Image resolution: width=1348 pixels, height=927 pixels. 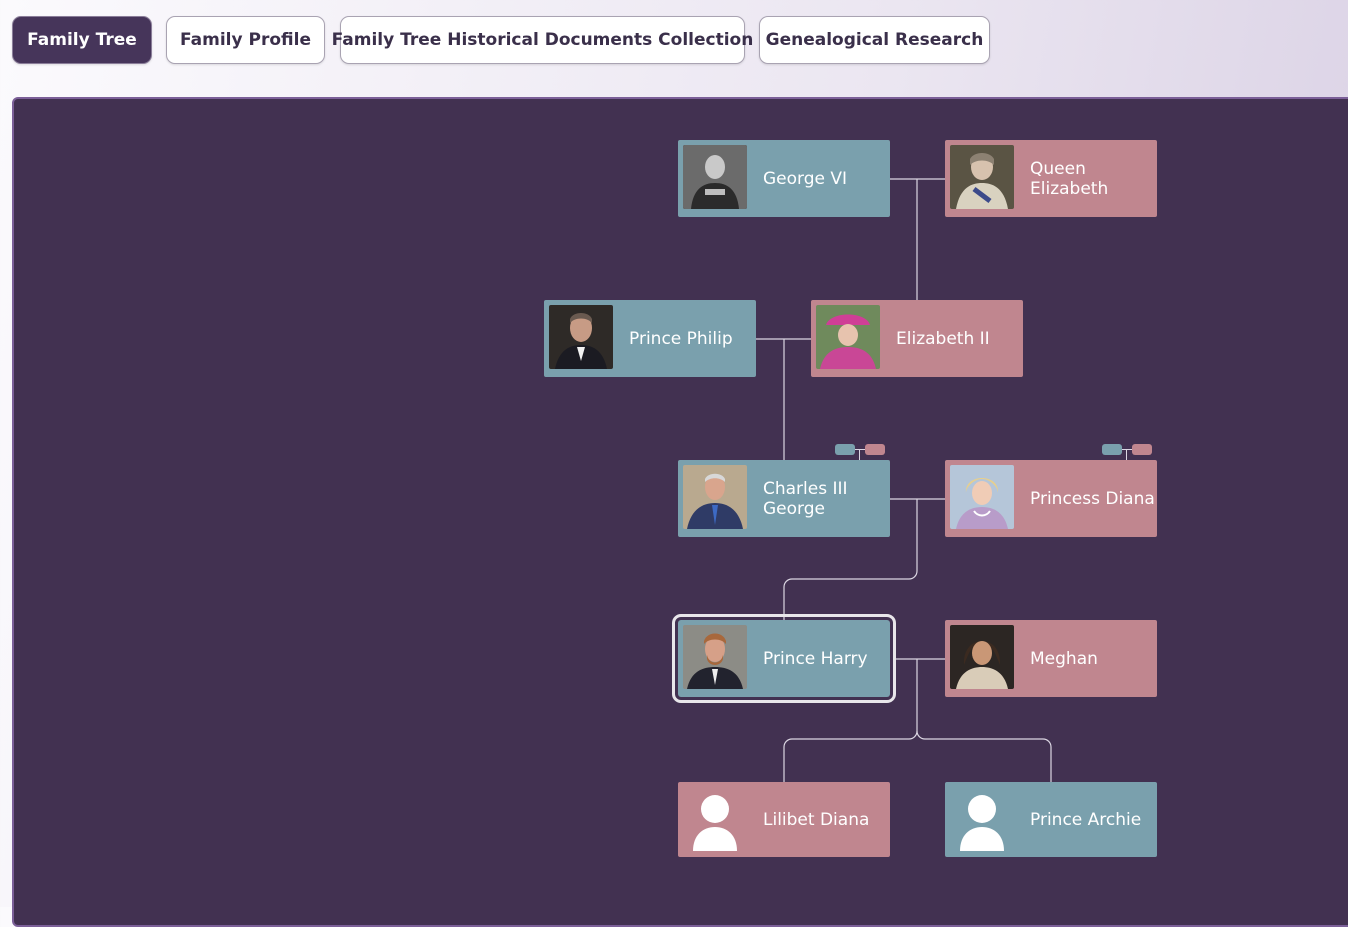 I want to click on person-name: Prince Philip, so click(x=681, y=338).